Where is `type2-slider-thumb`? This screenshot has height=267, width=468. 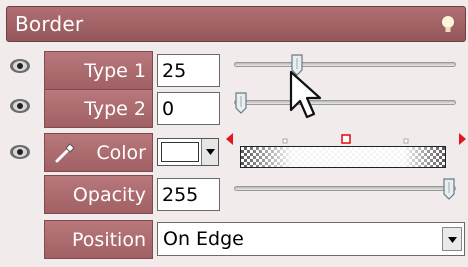 type2-slider-thumb is located at coordinates (241, 103).